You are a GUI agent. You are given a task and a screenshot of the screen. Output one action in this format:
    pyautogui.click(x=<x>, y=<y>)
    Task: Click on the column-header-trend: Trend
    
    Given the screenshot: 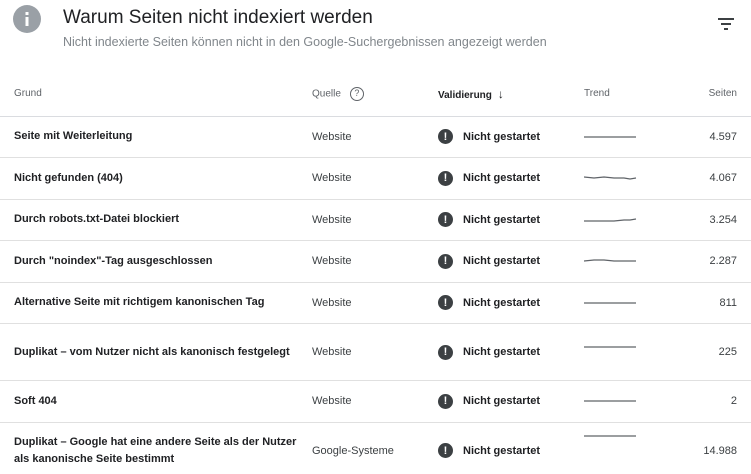 What is the action you would take?
    pyautogui.click(x=627, y=94)
    